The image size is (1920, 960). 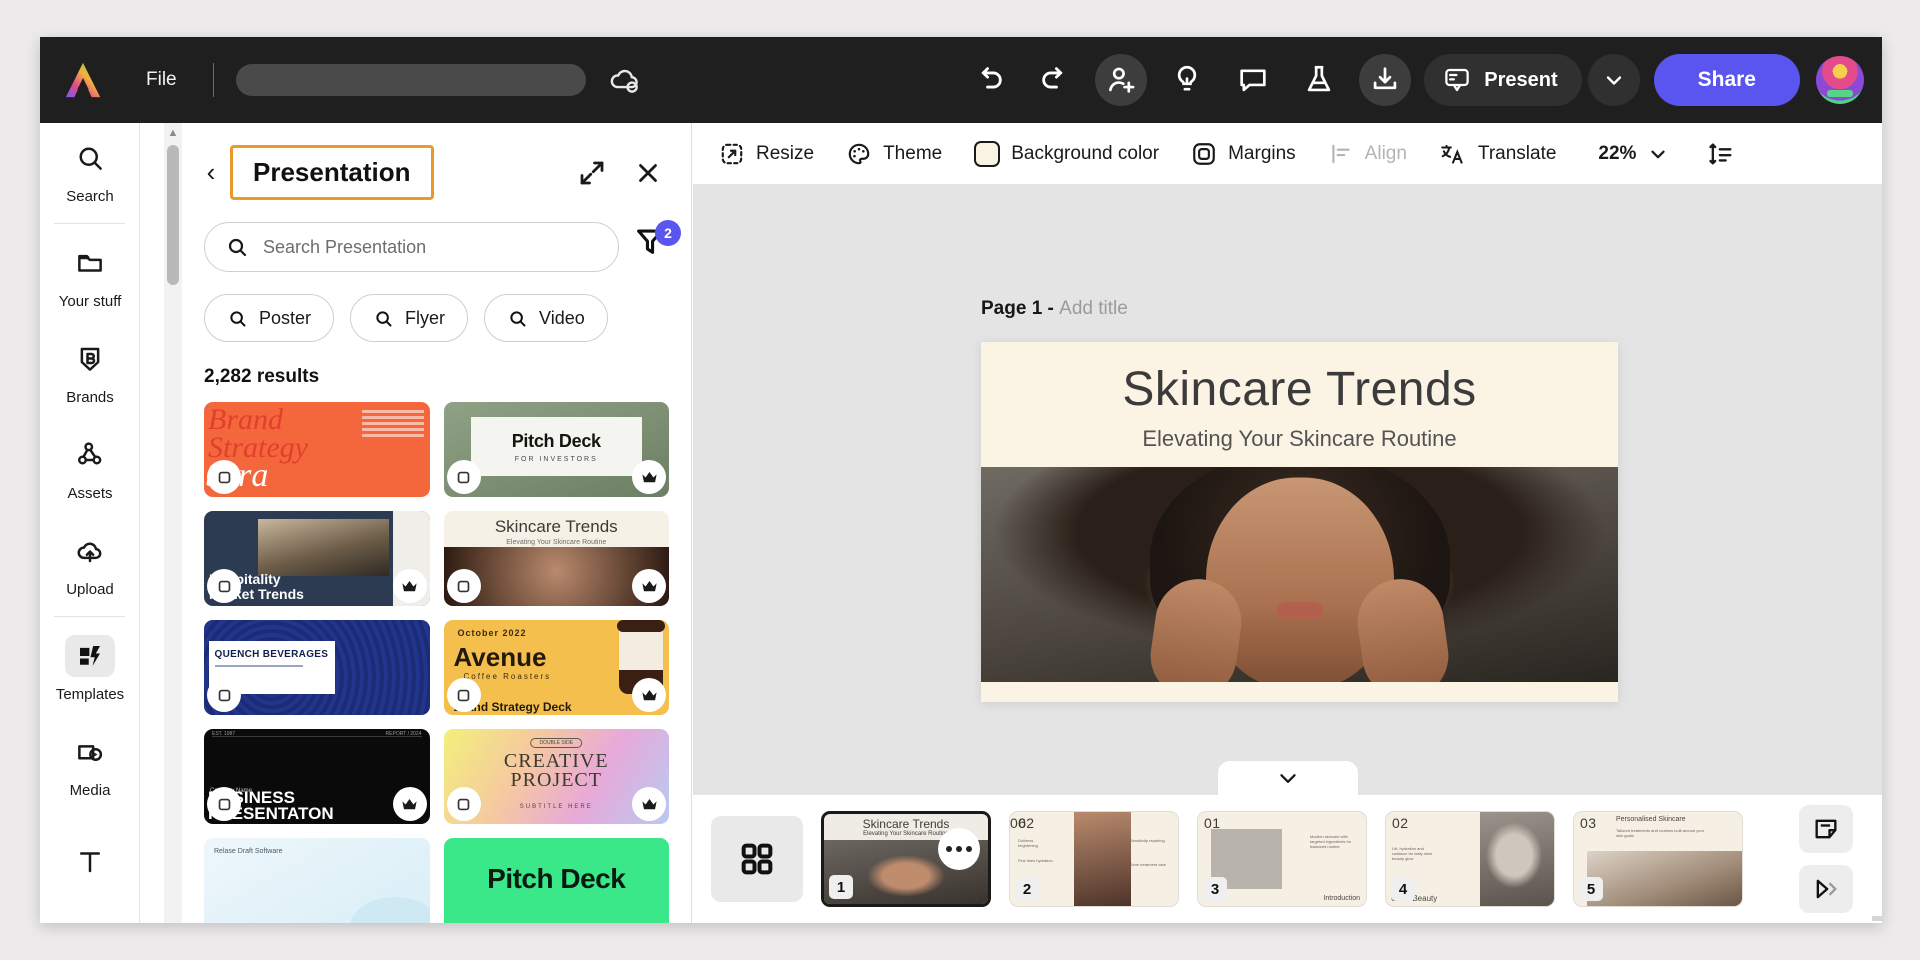 I want to click on slide-number: 5, so click(x=1591, y=889).